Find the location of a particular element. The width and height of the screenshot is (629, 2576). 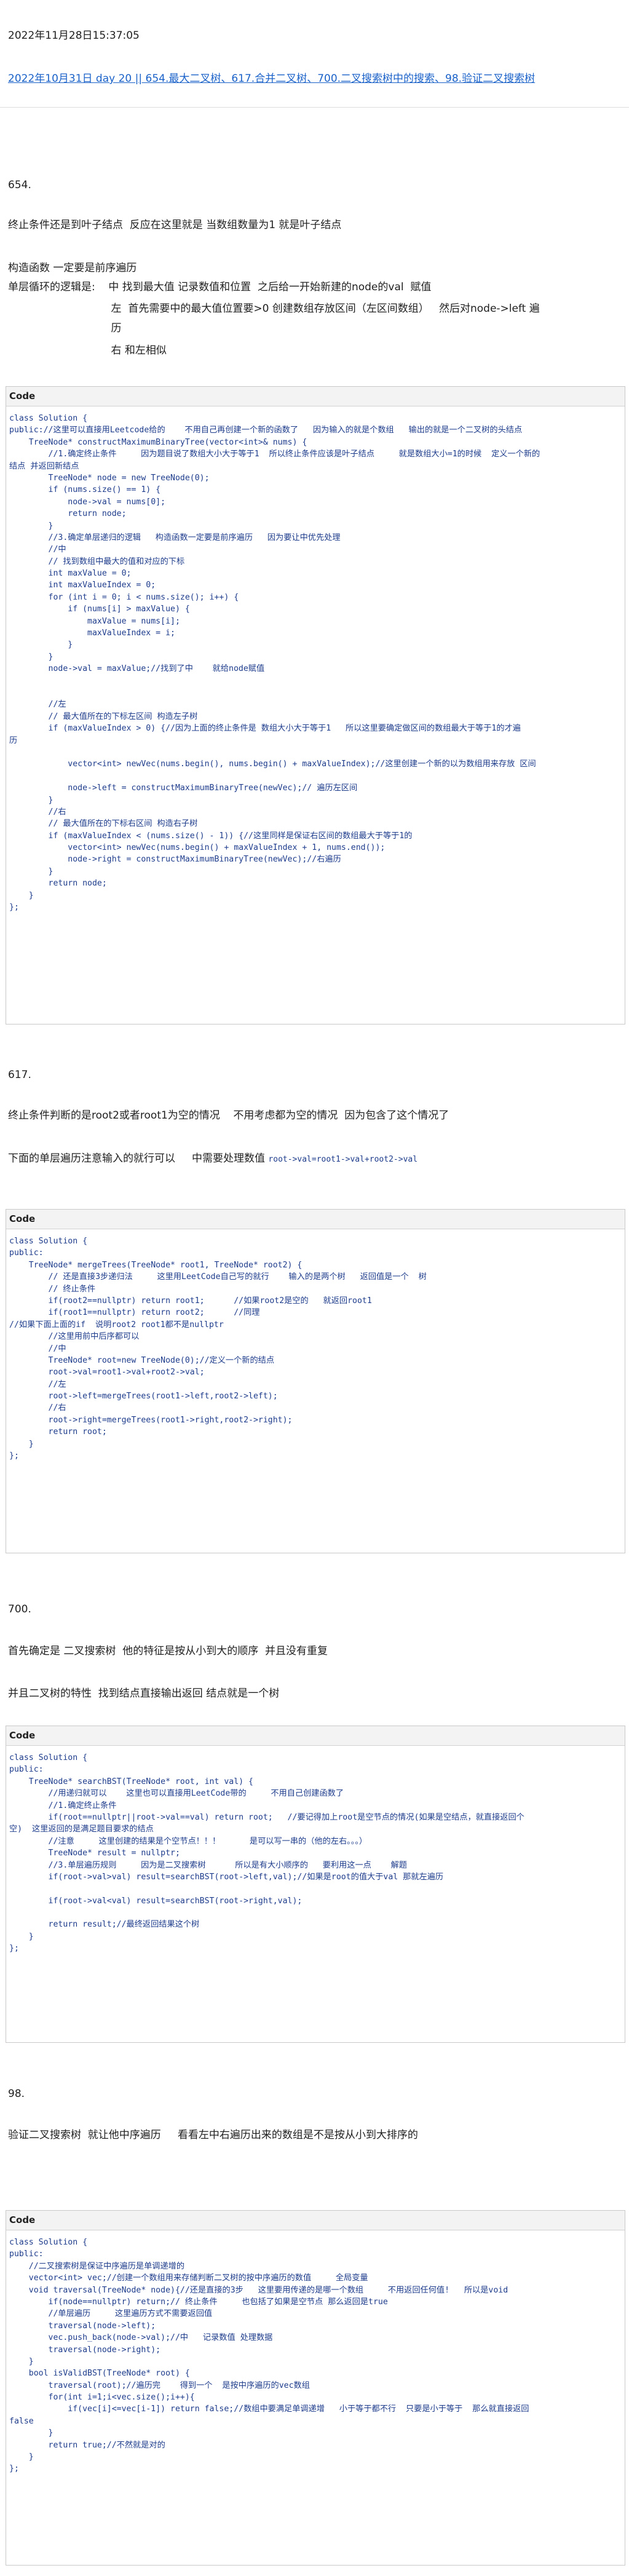

code-line: // 最大值所在的下标左区间 构造左子树 is located at coordinates (103, 716).